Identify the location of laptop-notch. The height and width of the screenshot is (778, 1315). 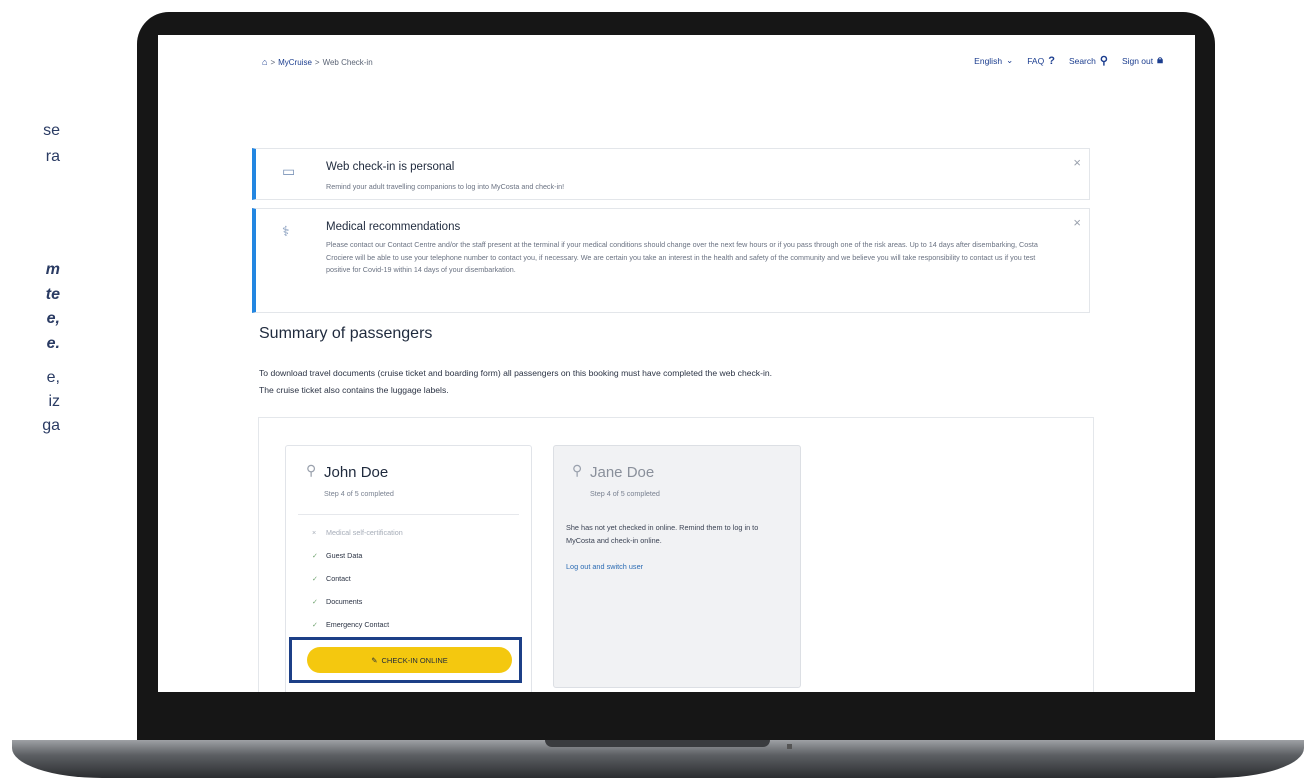
(657, 743).